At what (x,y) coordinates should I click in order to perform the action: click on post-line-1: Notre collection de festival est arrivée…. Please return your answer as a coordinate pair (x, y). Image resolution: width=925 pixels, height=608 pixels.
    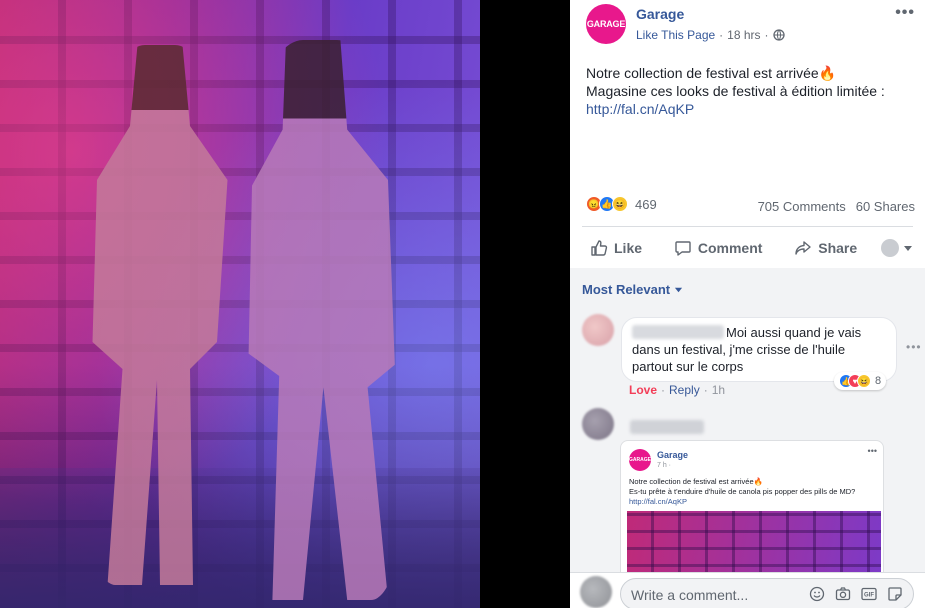
    Looking at the image, I should click on (711, 73).